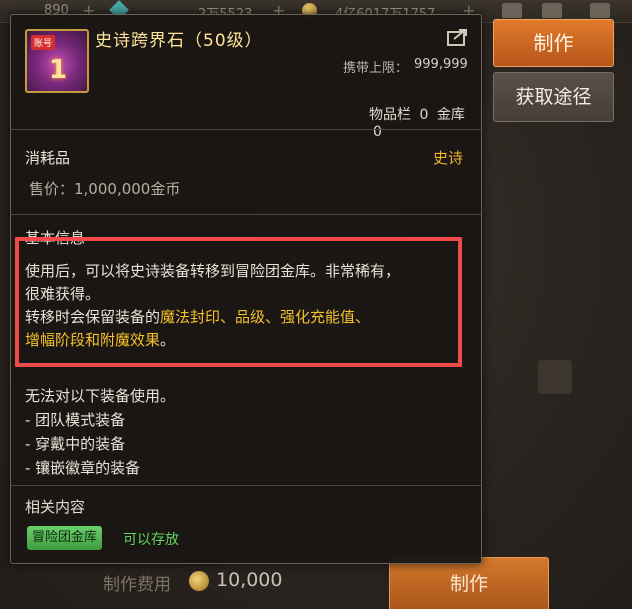 The image size is (632, 609). What do you see at coordinates (58, 70) in the screenshot?
I see `item-icon-number: 1` at bounding box center [58, 70].